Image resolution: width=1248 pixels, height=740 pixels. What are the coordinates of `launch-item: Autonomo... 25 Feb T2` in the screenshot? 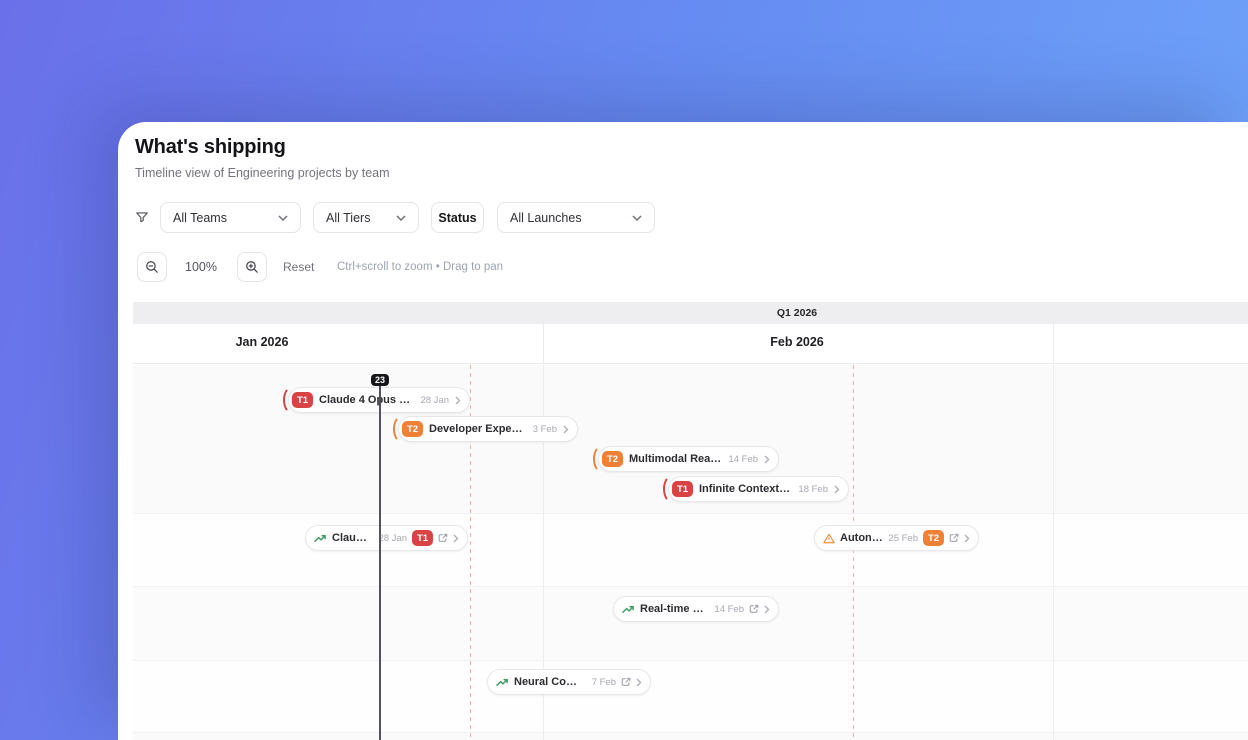 It's located at (896, 538).